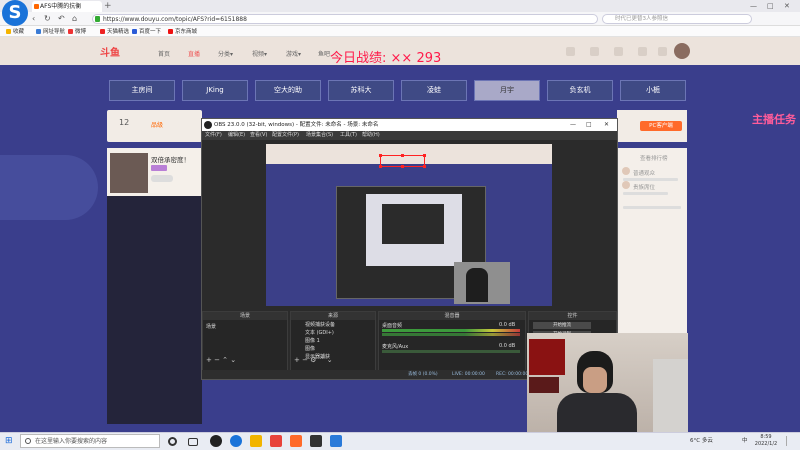  I want to click on obs-menu-item: 帮助(H), so click(371, 135).